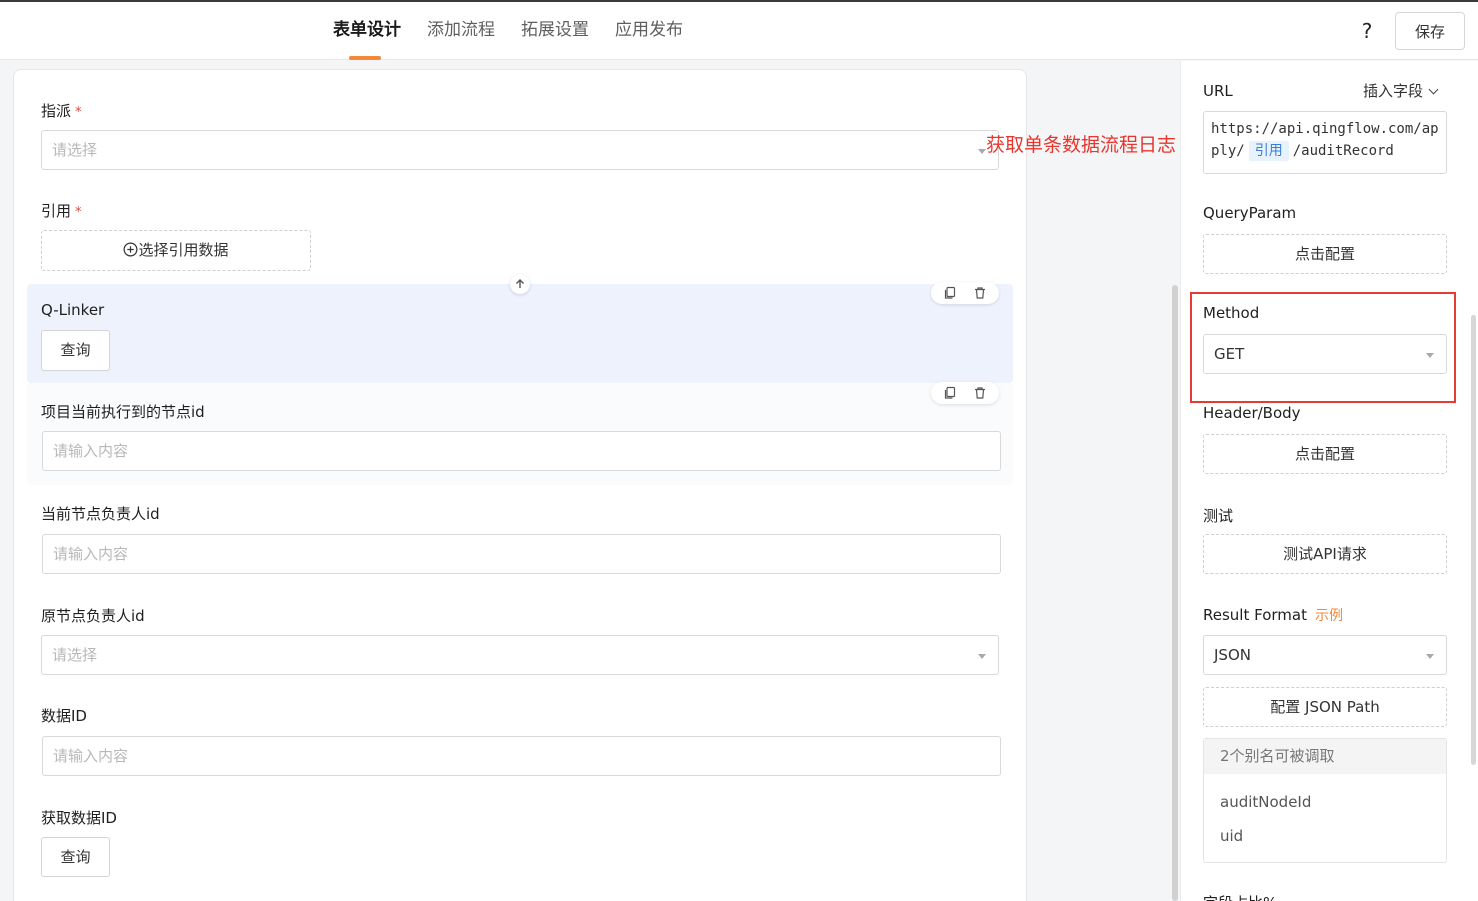 Image resolution: width=1478 pixels, height=901 pixels. Describe the element at coordinates (1218, 91) in the screenshot. I see `url-label: URL` at that location.